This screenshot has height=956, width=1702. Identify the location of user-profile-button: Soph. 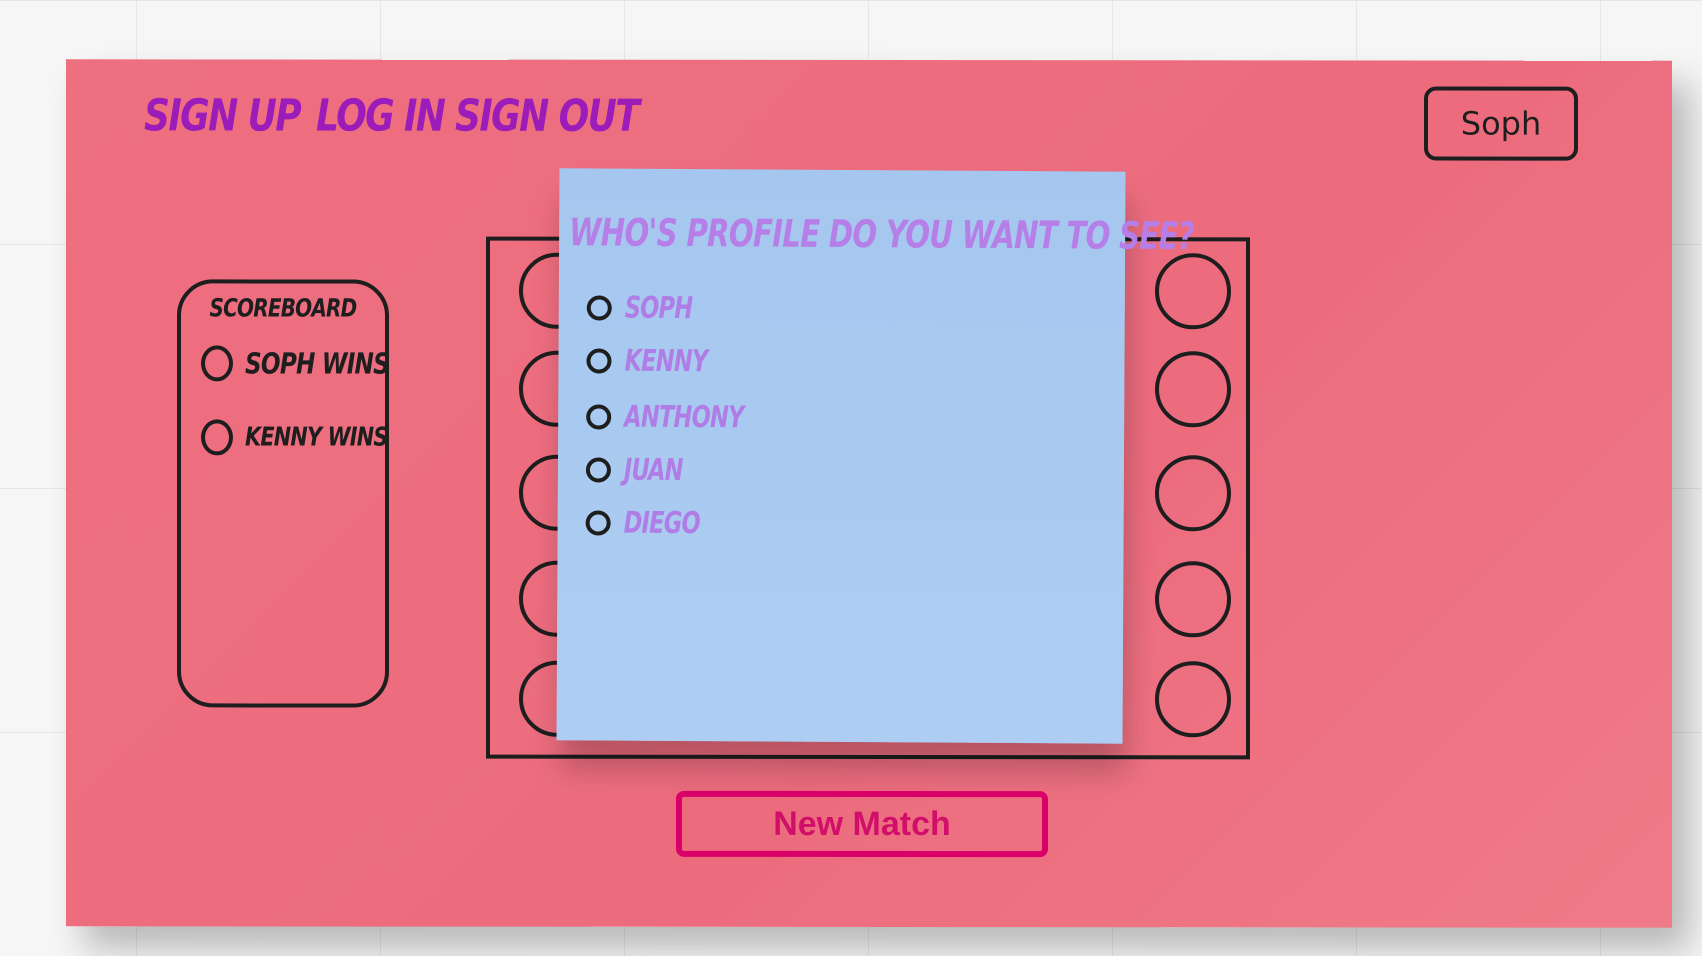
(1501, 123).